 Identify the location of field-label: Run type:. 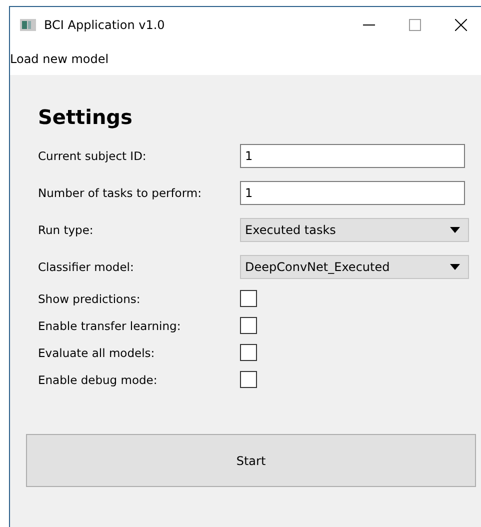
(66, 229).